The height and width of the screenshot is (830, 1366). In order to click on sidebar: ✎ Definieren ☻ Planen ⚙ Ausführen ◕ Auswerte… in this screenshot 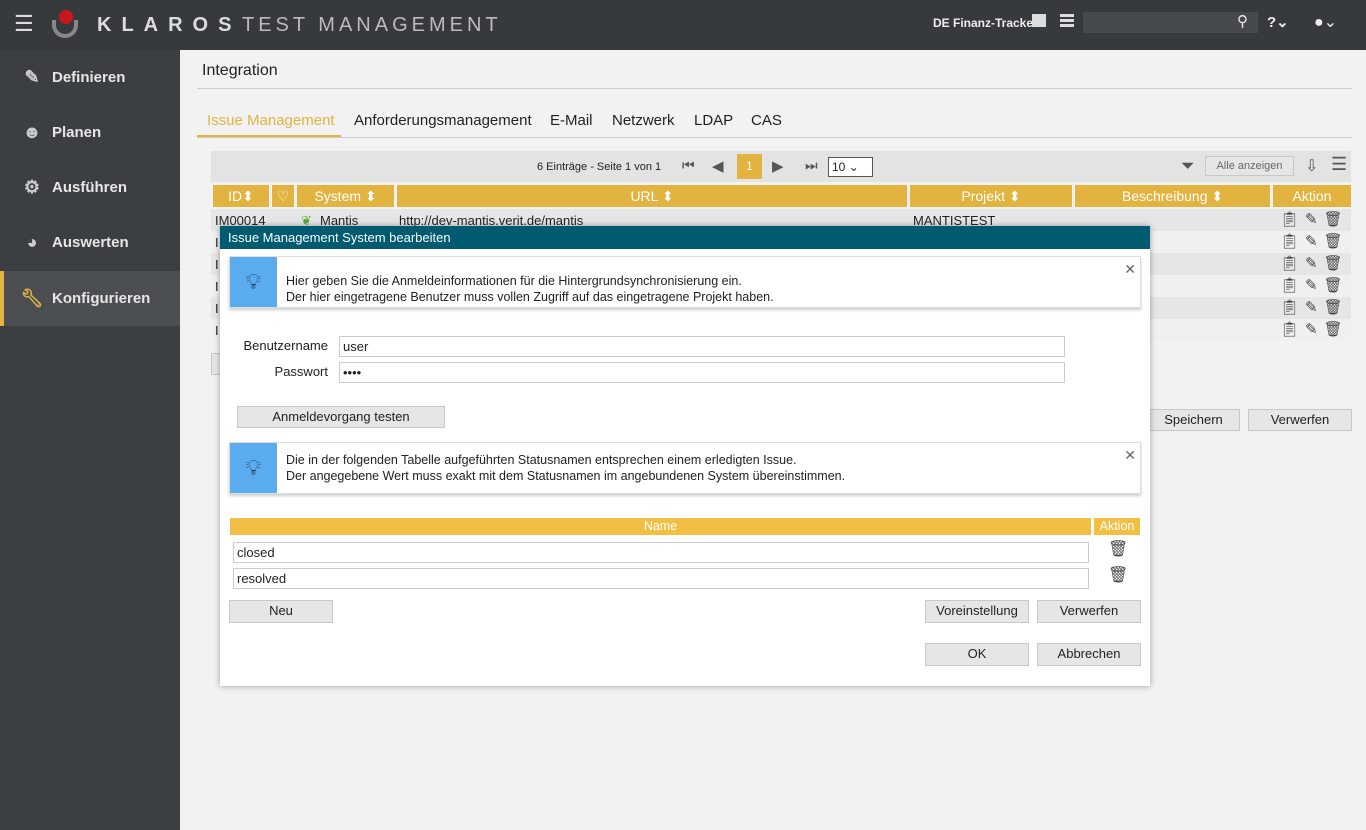, I will do `click(90, 440)`.